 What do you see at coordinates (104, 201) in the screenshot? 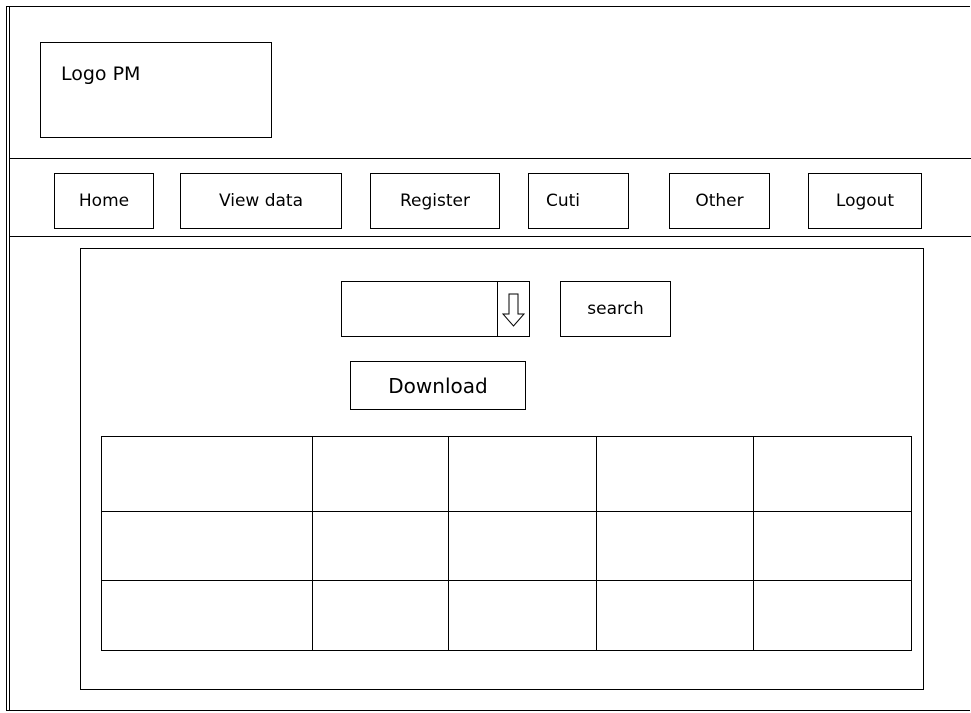
I see `nav-home: Home` at bounding box center [104, 201].